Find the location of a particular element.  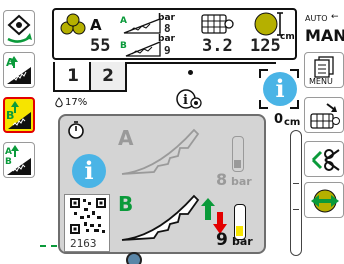

bale-eject-icon is located at coordinates (325, 201).